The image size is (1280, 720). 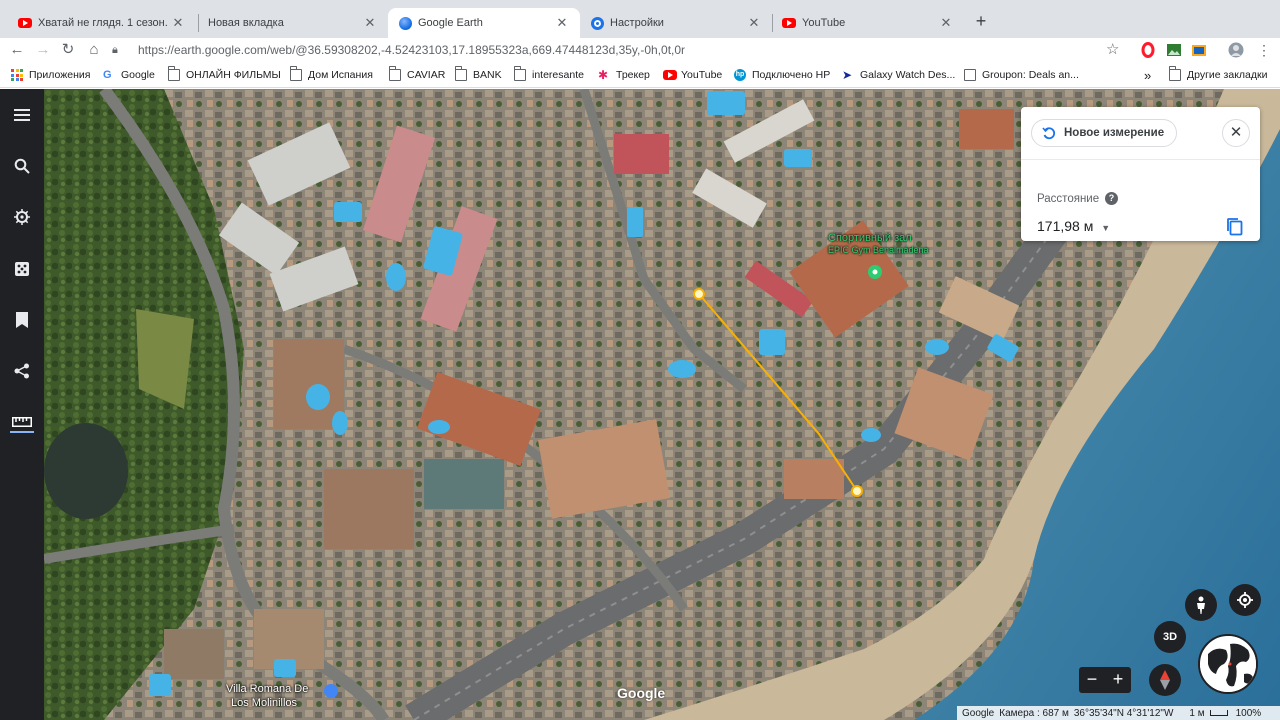 I want to click on place-label: Villa Romana De, so click(x=267, y=689).